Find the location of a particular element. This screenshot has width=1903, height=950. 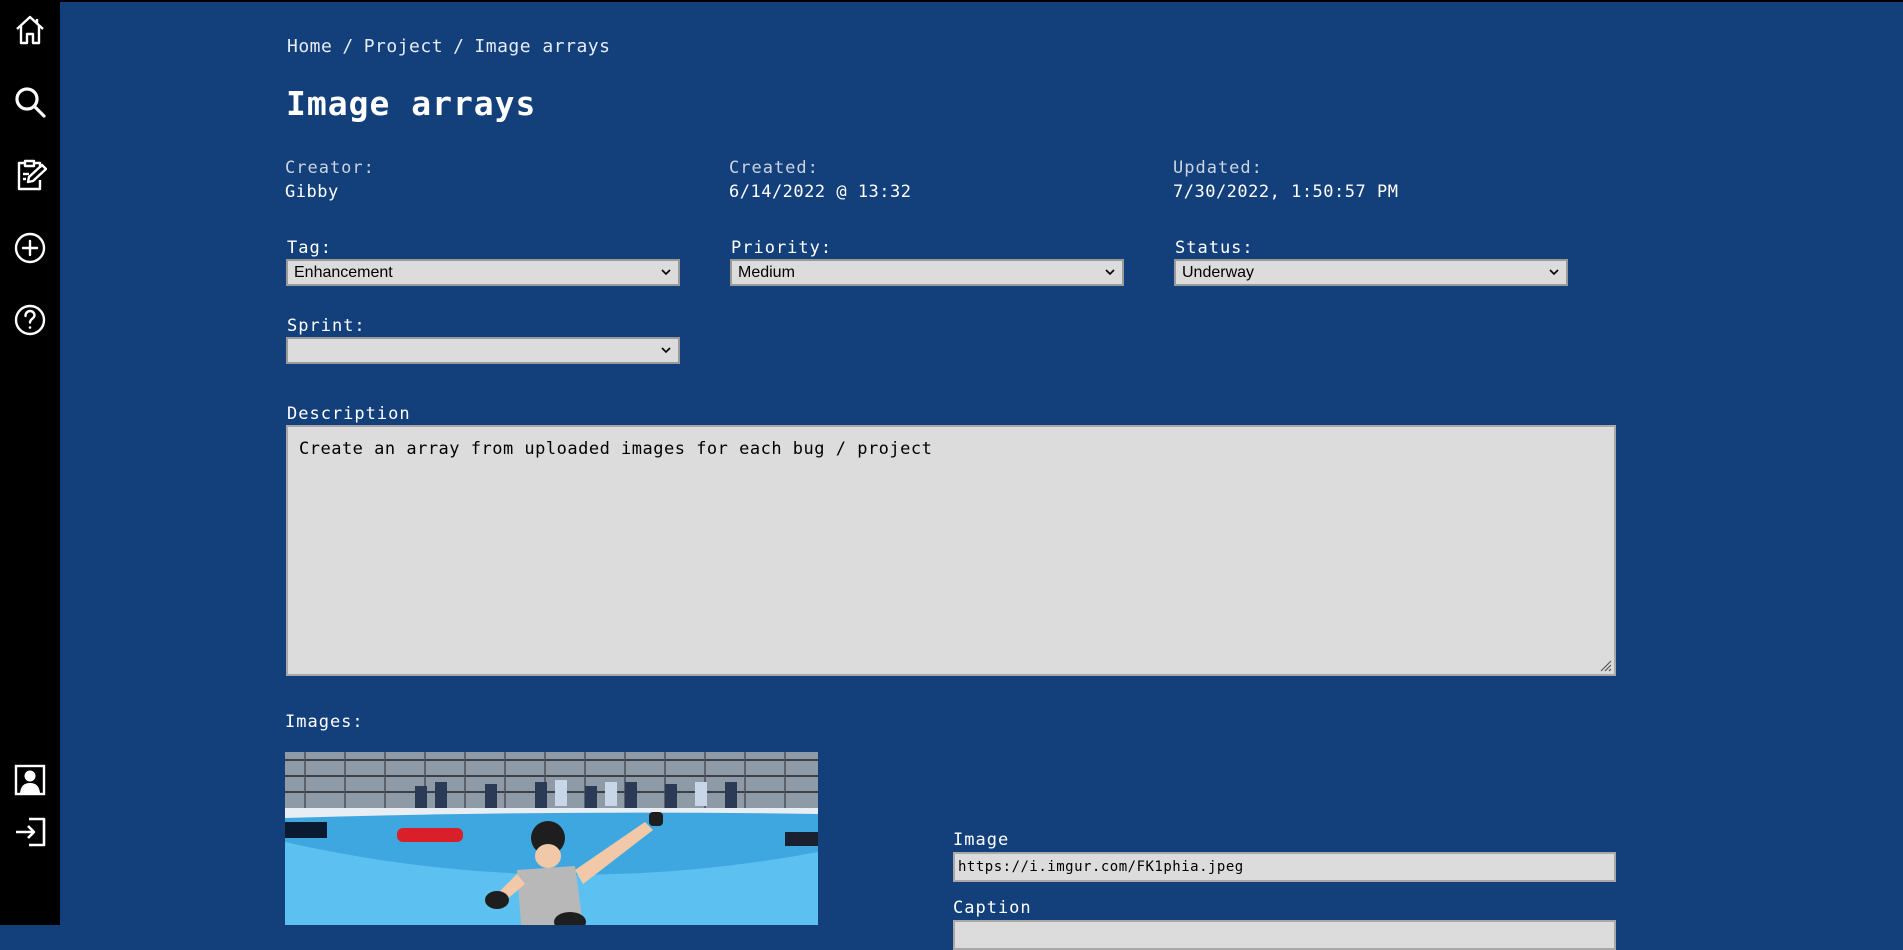

home-icon is located at coordinates (30, 30).